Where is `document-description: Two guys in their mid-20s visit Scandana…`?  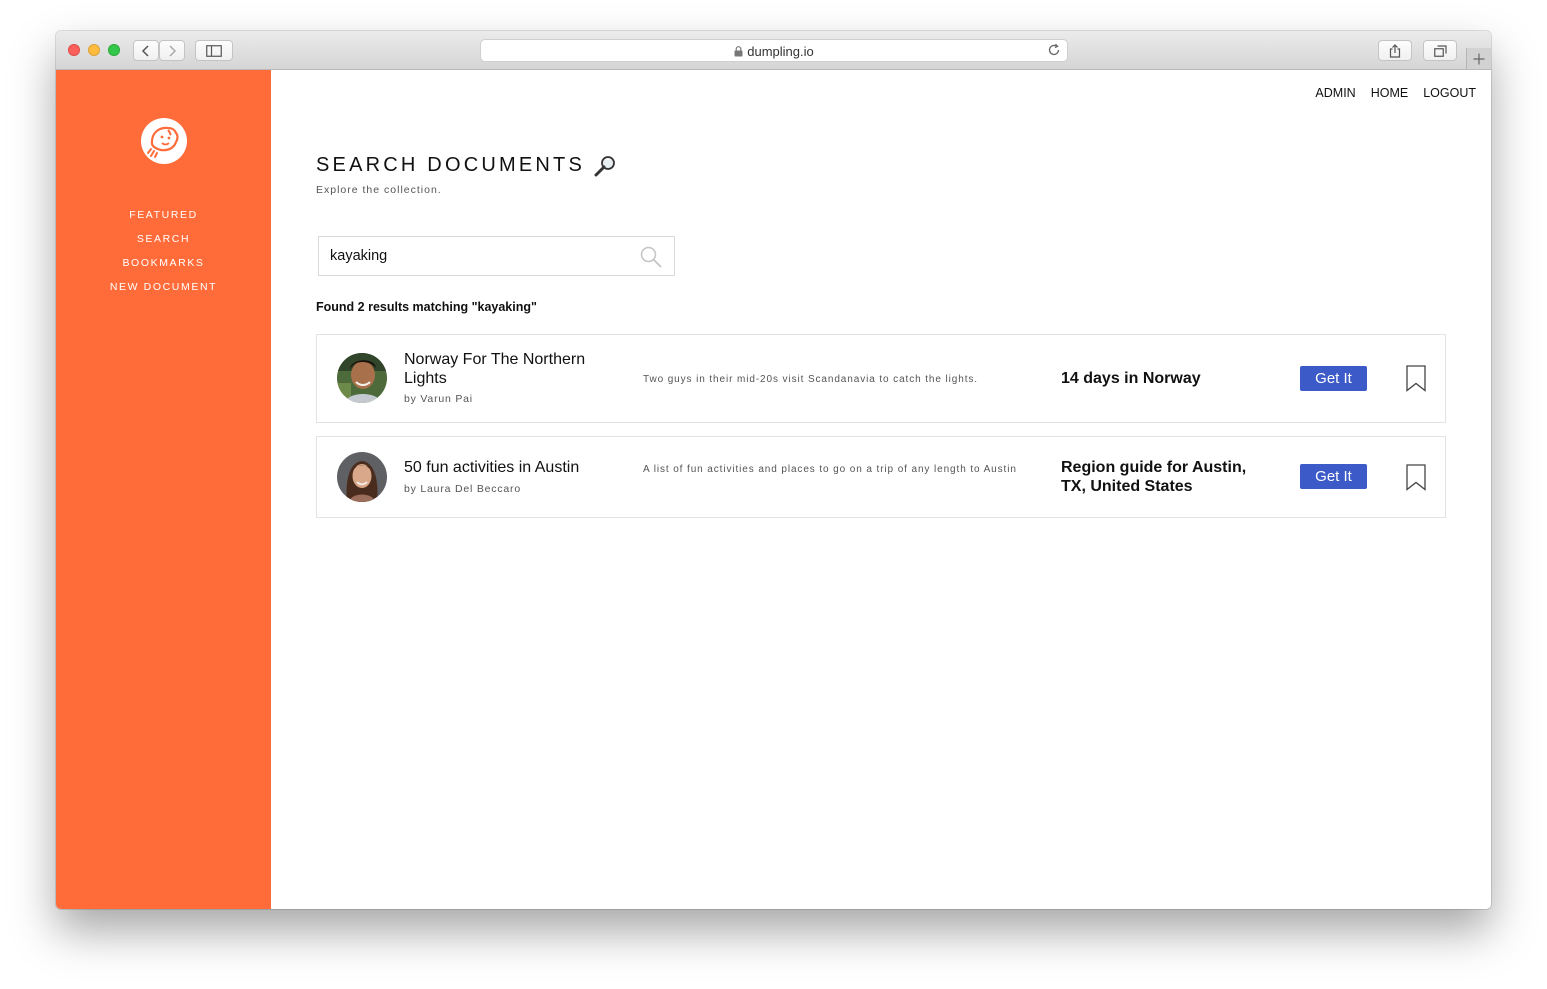 document-description: Two guys in their mid-20s visit Scandana… is located at coordinates (810, 379).